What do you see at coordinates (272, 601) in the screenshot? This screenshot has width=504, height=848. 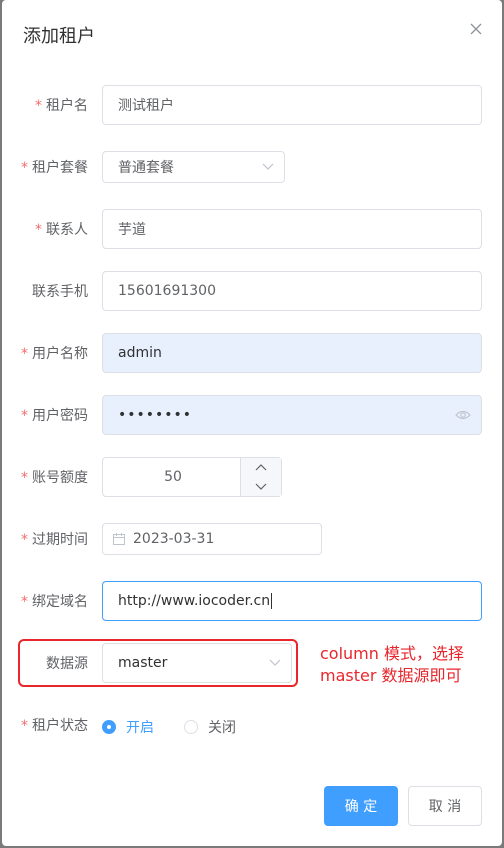 I see `text-cursor` at bounding box center [272, 601].